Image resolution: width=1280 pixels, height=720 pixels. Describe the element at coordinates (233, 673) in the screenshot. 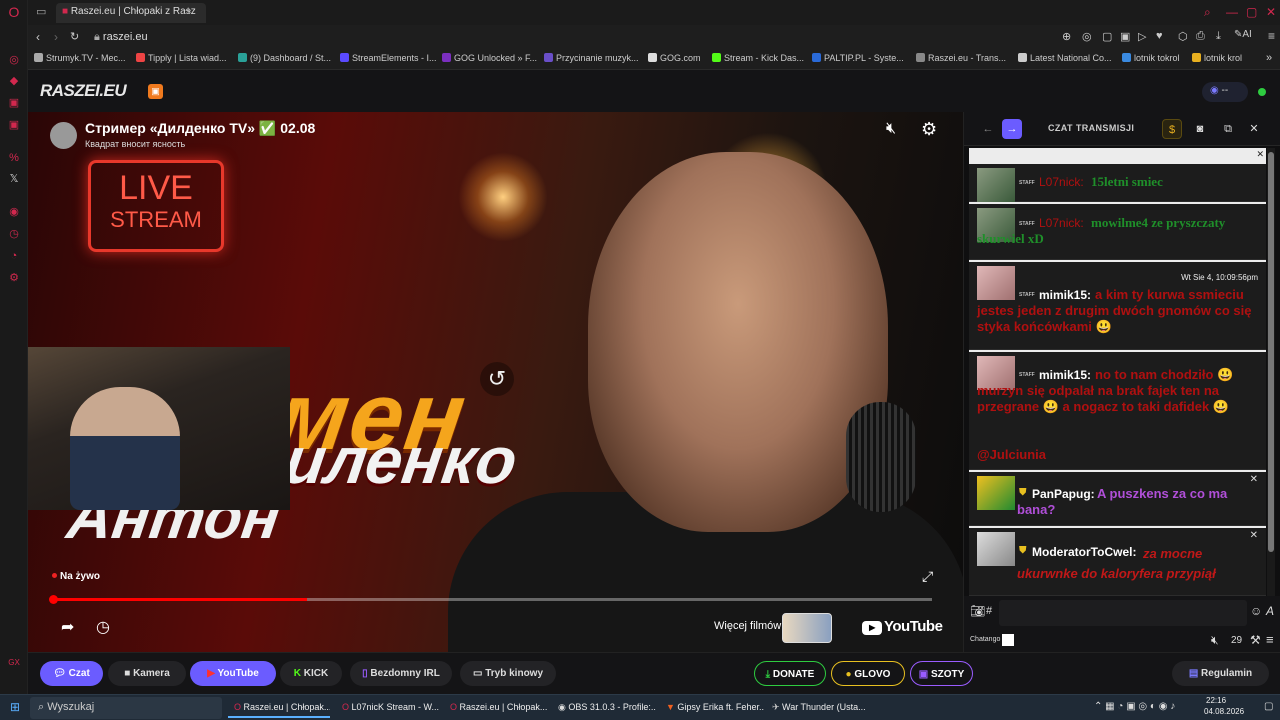

I see `nav-youtube-button: ▶ YouTube` at that location.